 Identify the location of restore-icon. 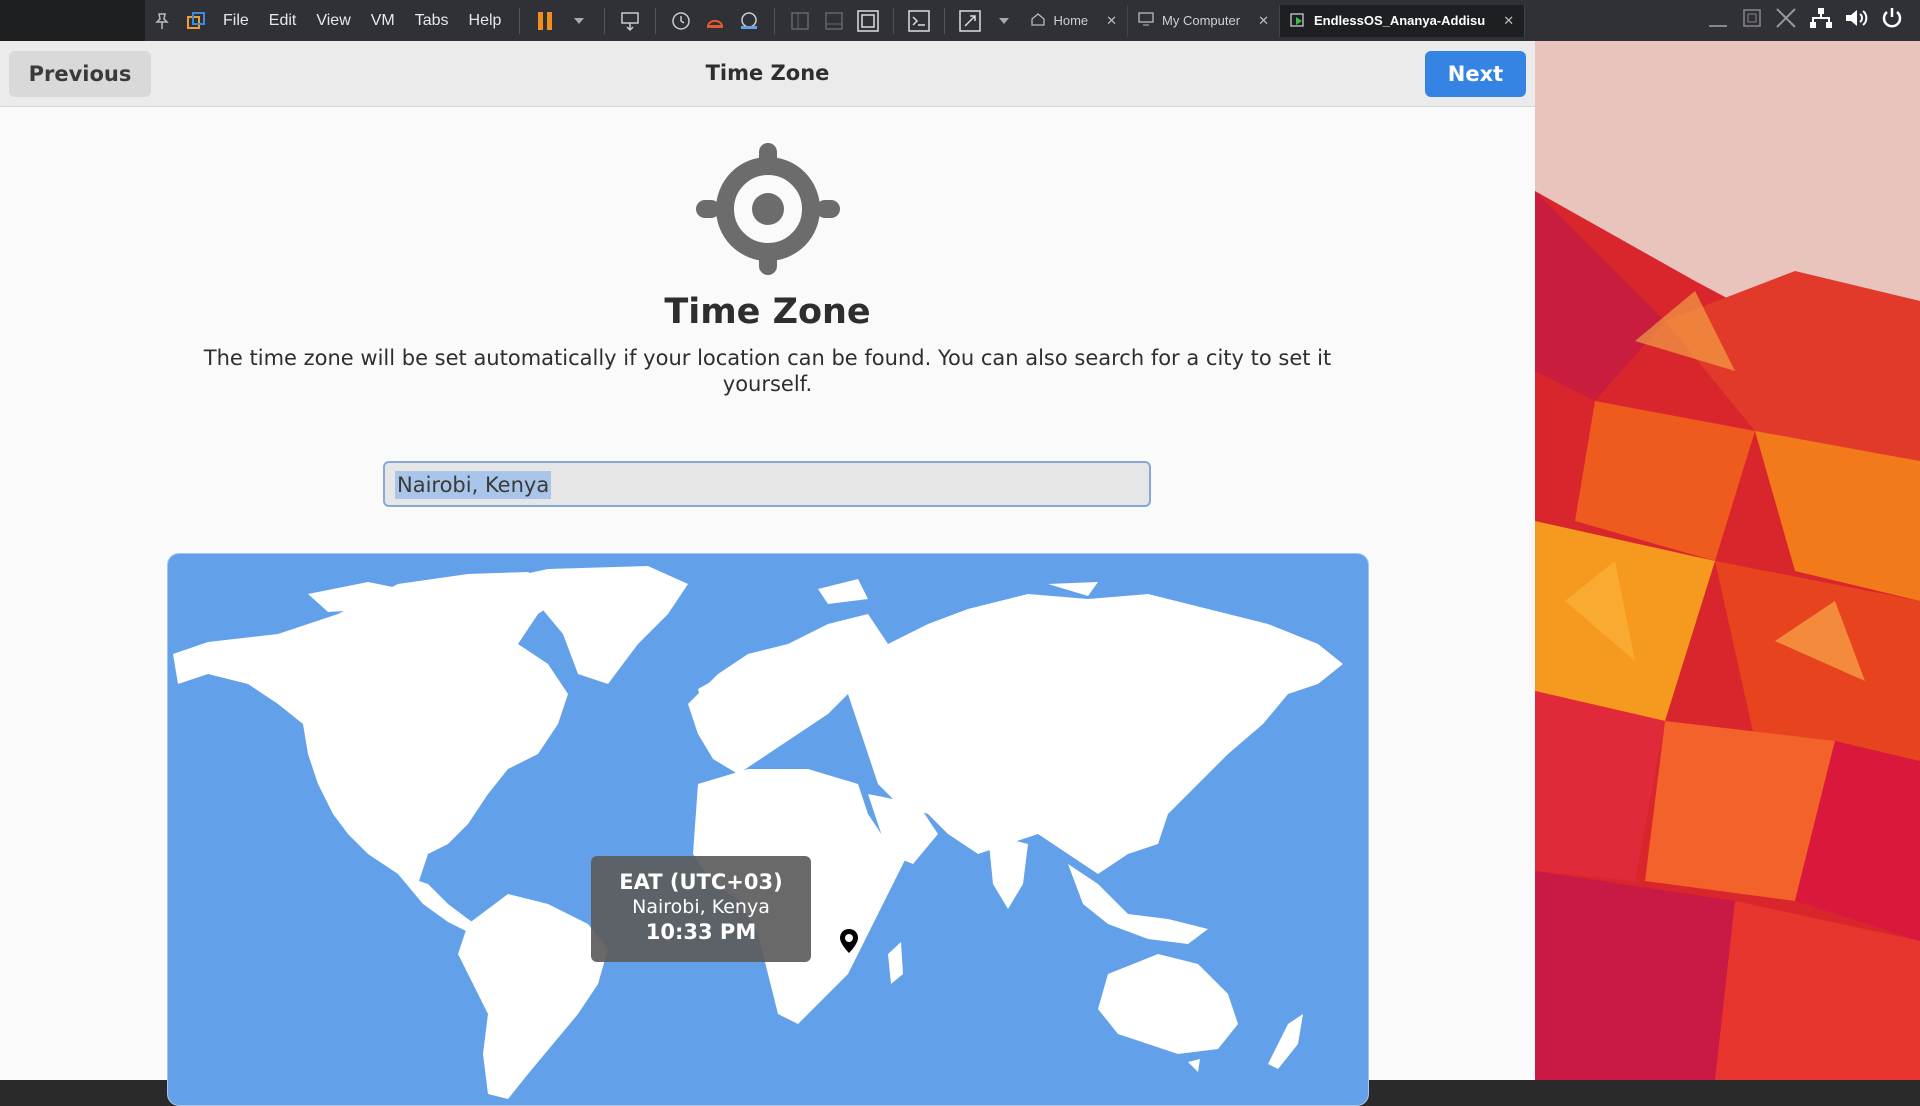
(1752, 20).